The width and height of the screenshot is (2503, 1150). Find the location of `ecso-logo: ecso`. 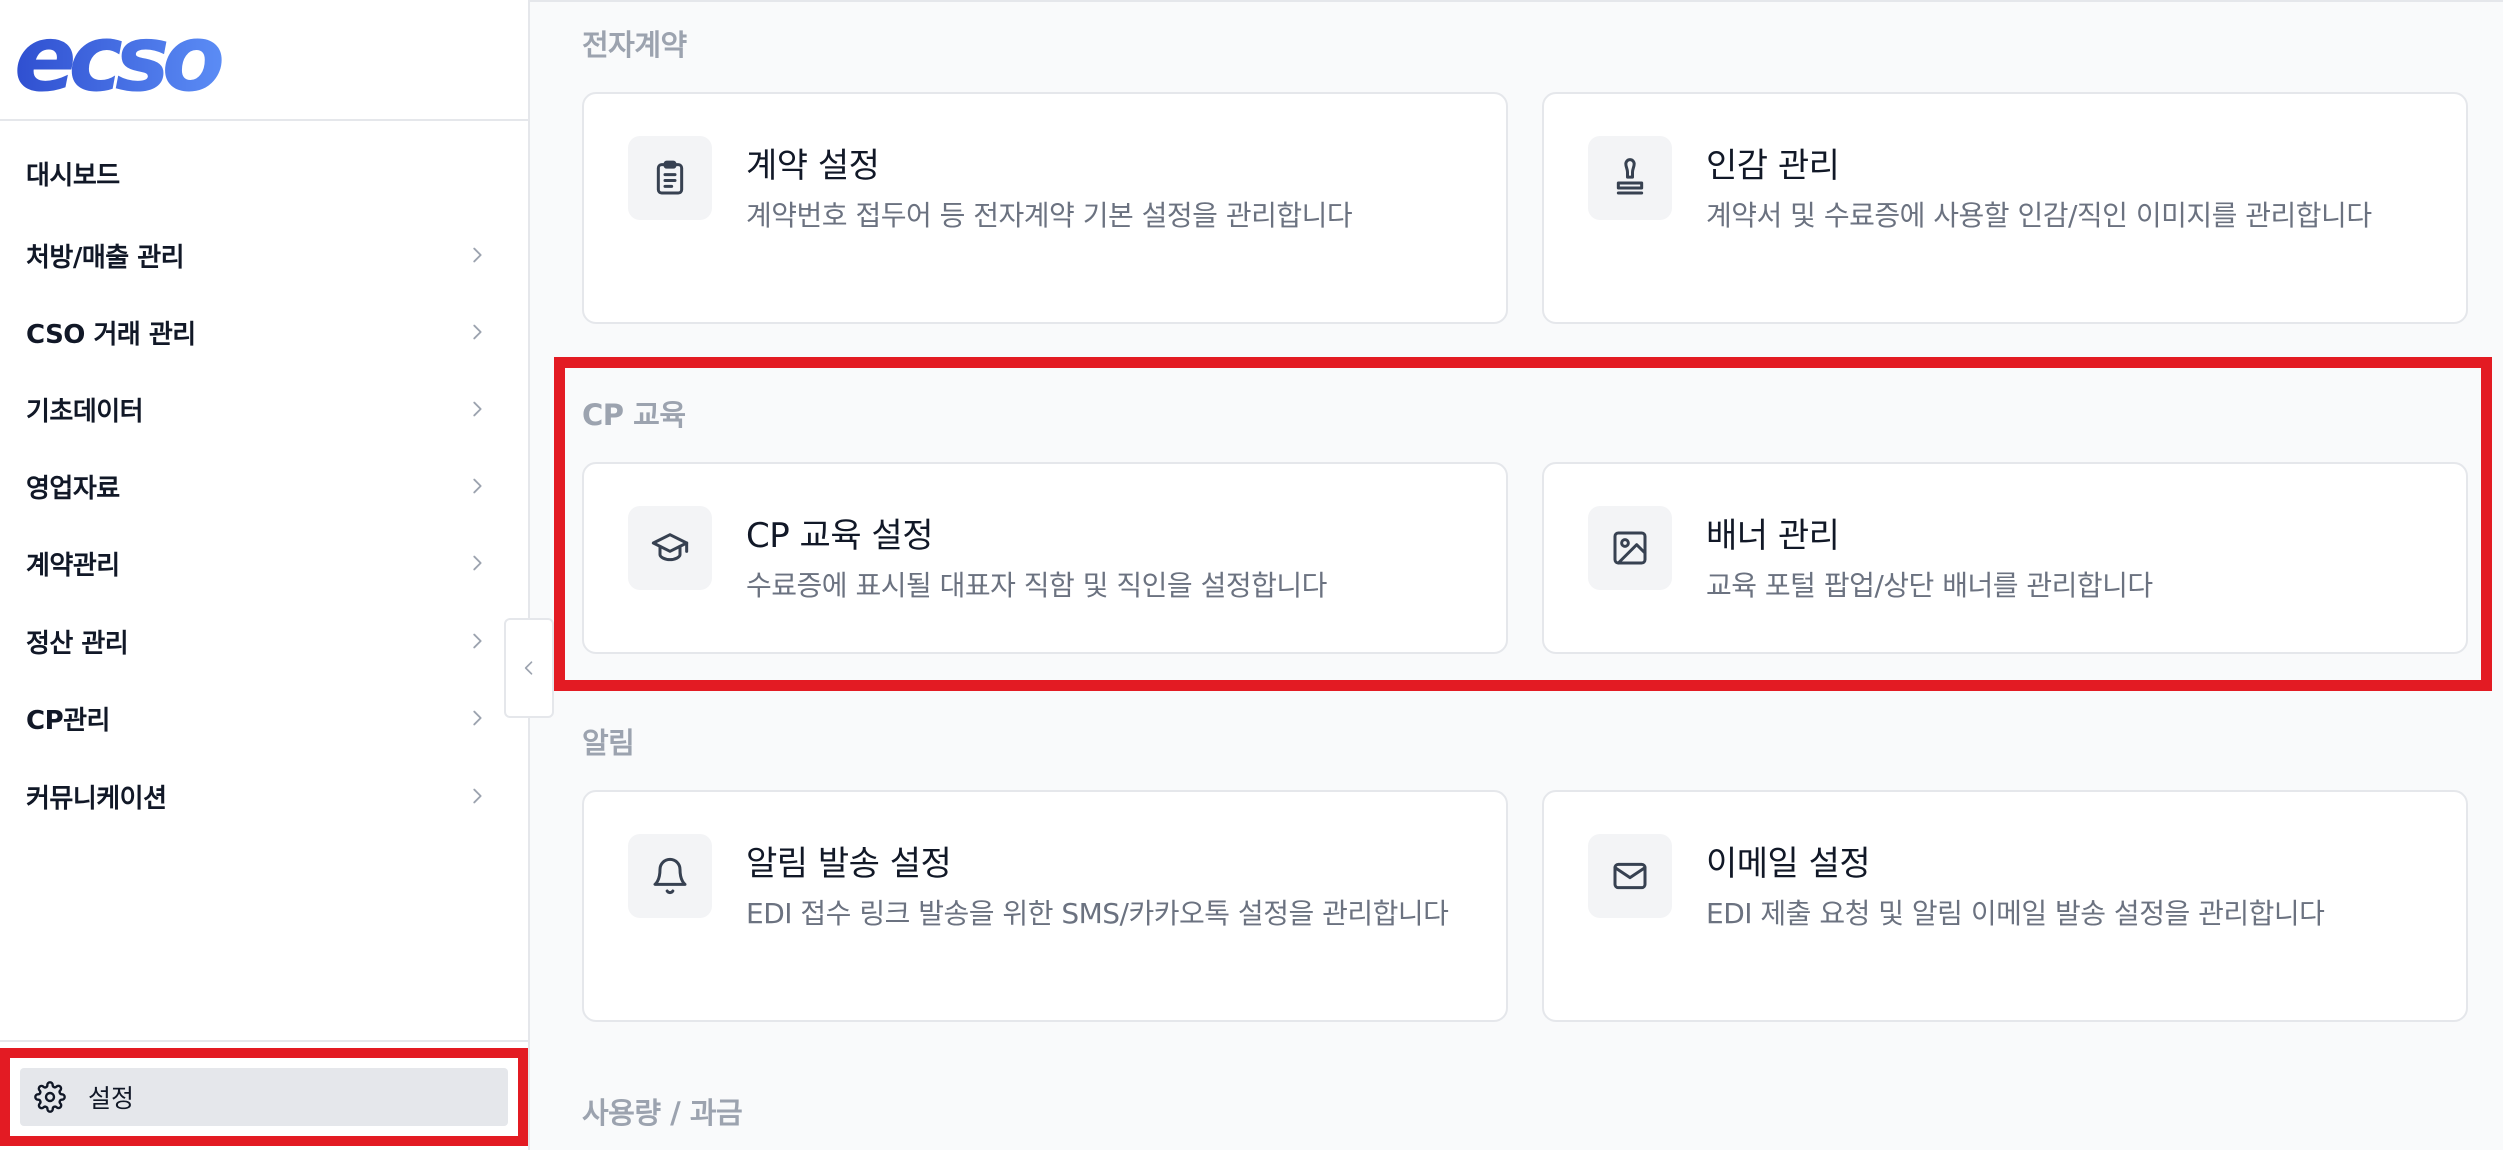

ecso-logo: ecso is located at coordinates (142, 61).